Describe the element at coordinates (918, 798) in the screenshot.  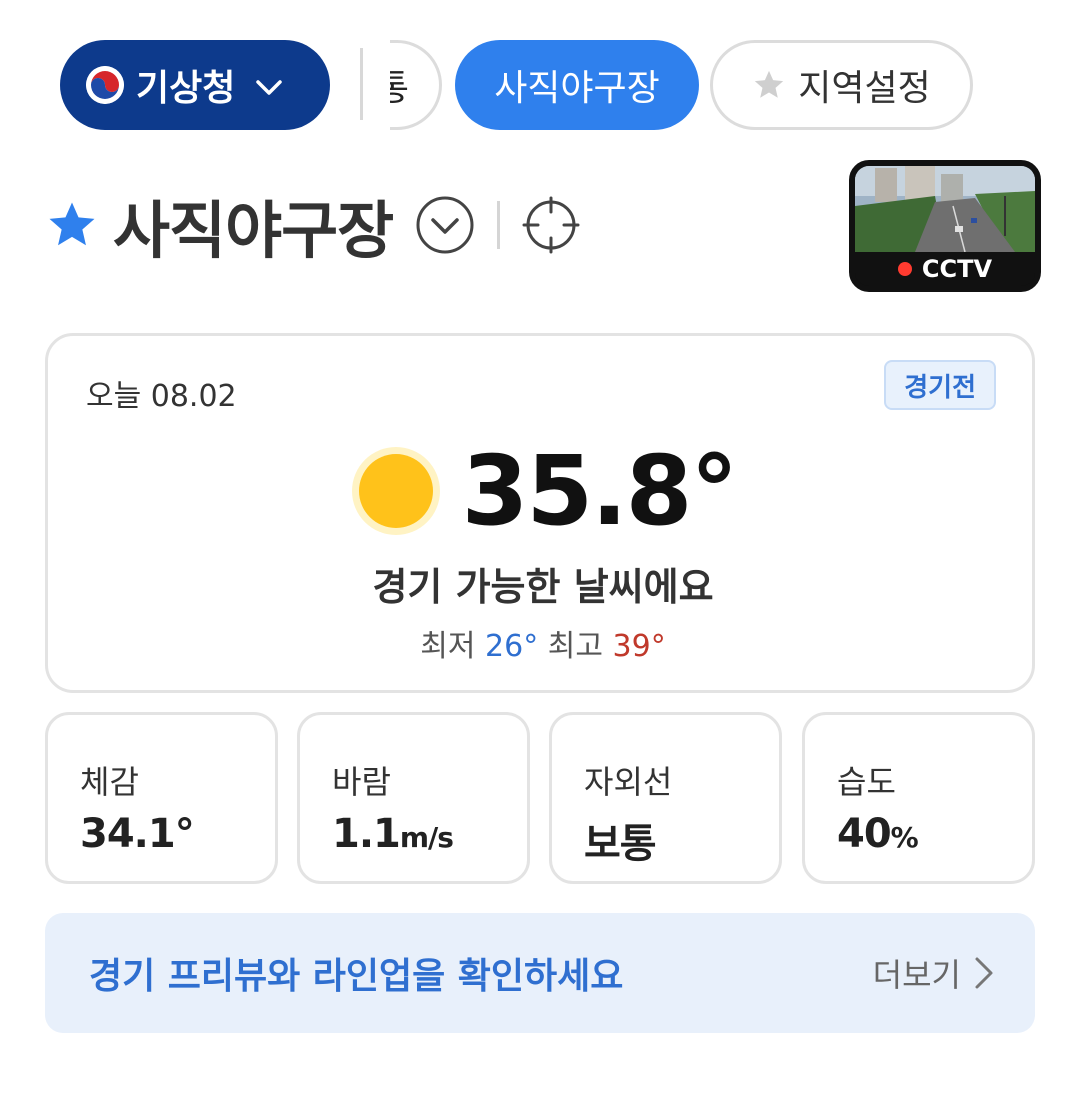
I see `stat-humidity: 습도 40%` at that location.